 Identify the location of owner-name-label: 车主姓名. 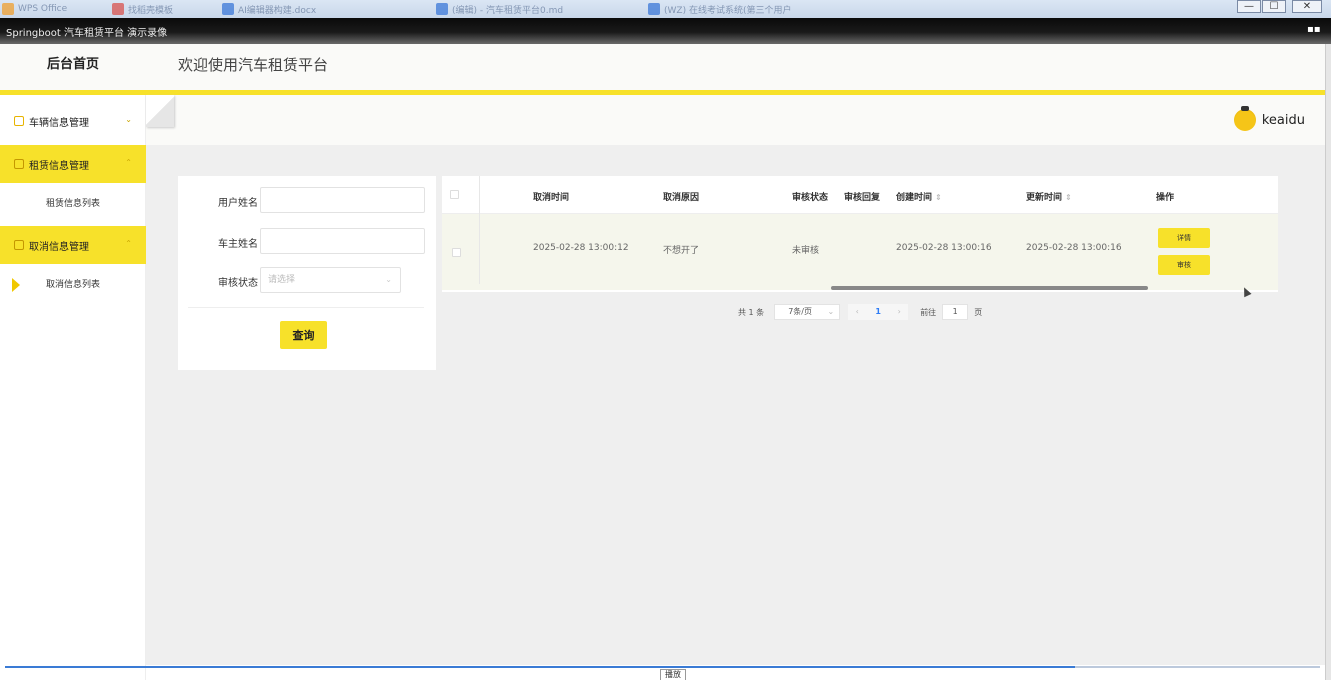
(238, 244).